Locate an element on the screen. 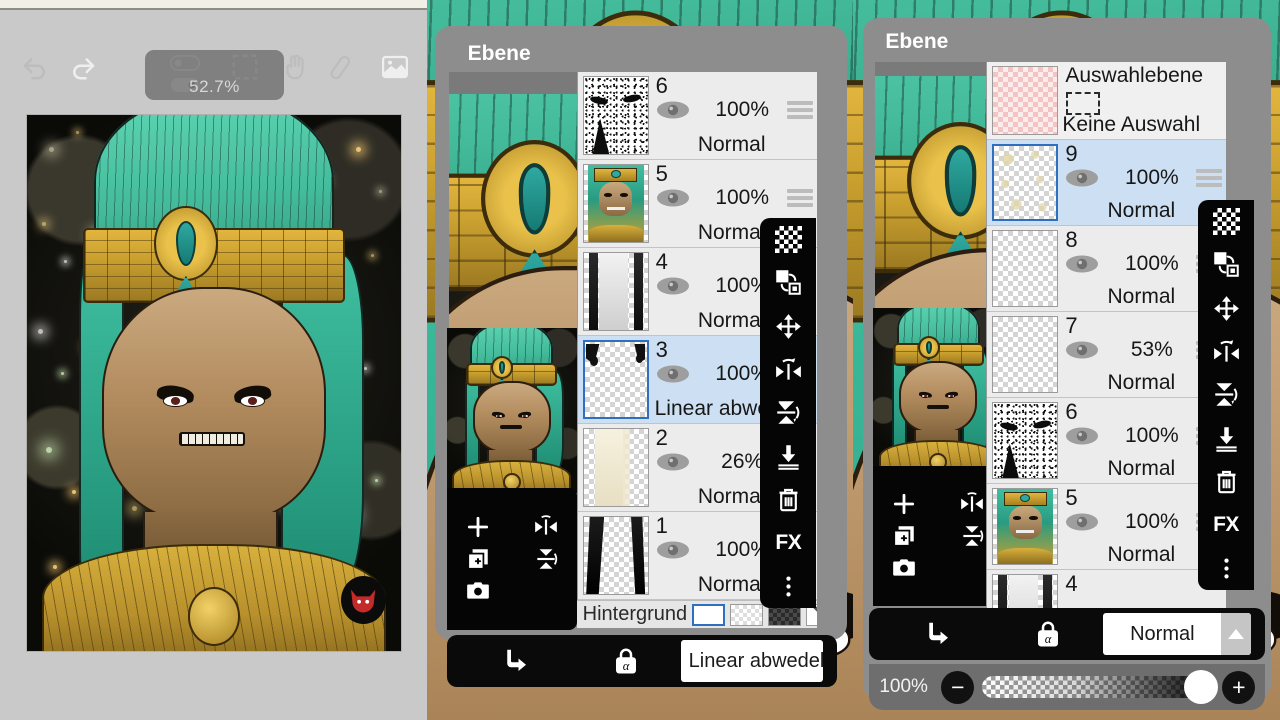 The image size is (1280, 720). image-icon is located at coordinates (395, 67).